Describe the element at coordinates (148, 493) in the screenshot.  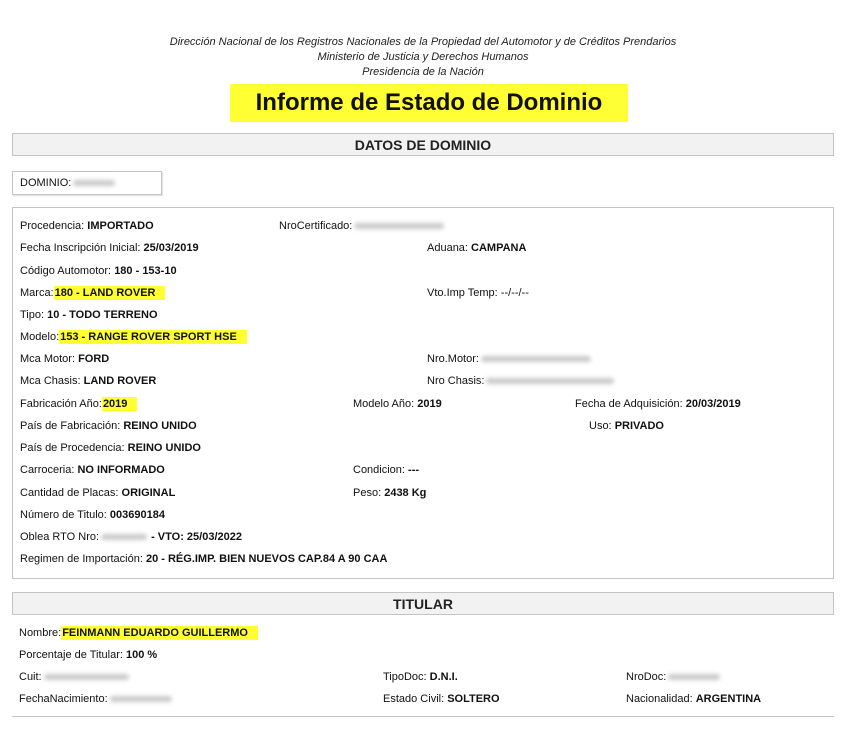
I see `cantidad-placas-value: ORIGINAL` at that location.